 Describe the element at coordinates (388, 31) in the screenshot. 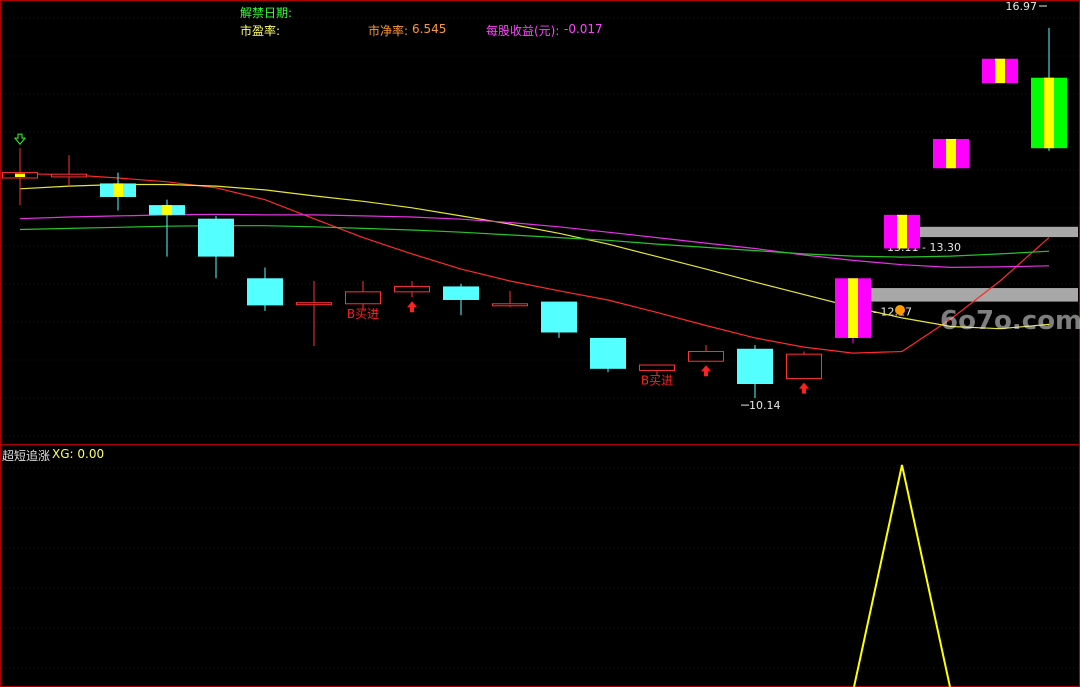

I see `pb-label: 市净率:` at that location.